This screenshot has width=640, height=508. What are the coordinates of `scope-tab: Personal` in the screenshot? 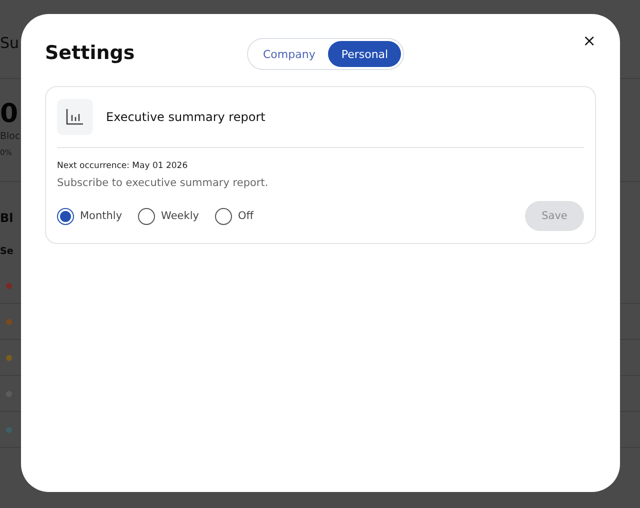 It's located at (365, 54).